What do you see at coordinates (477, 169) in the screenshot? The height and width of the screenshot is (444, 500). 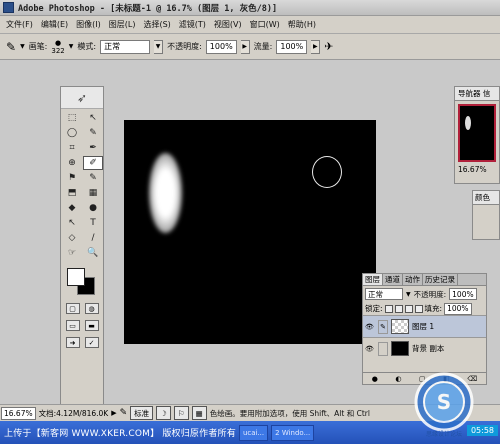 I see `navigator-zoom: 16.67%` at bounding box center [477, 169].